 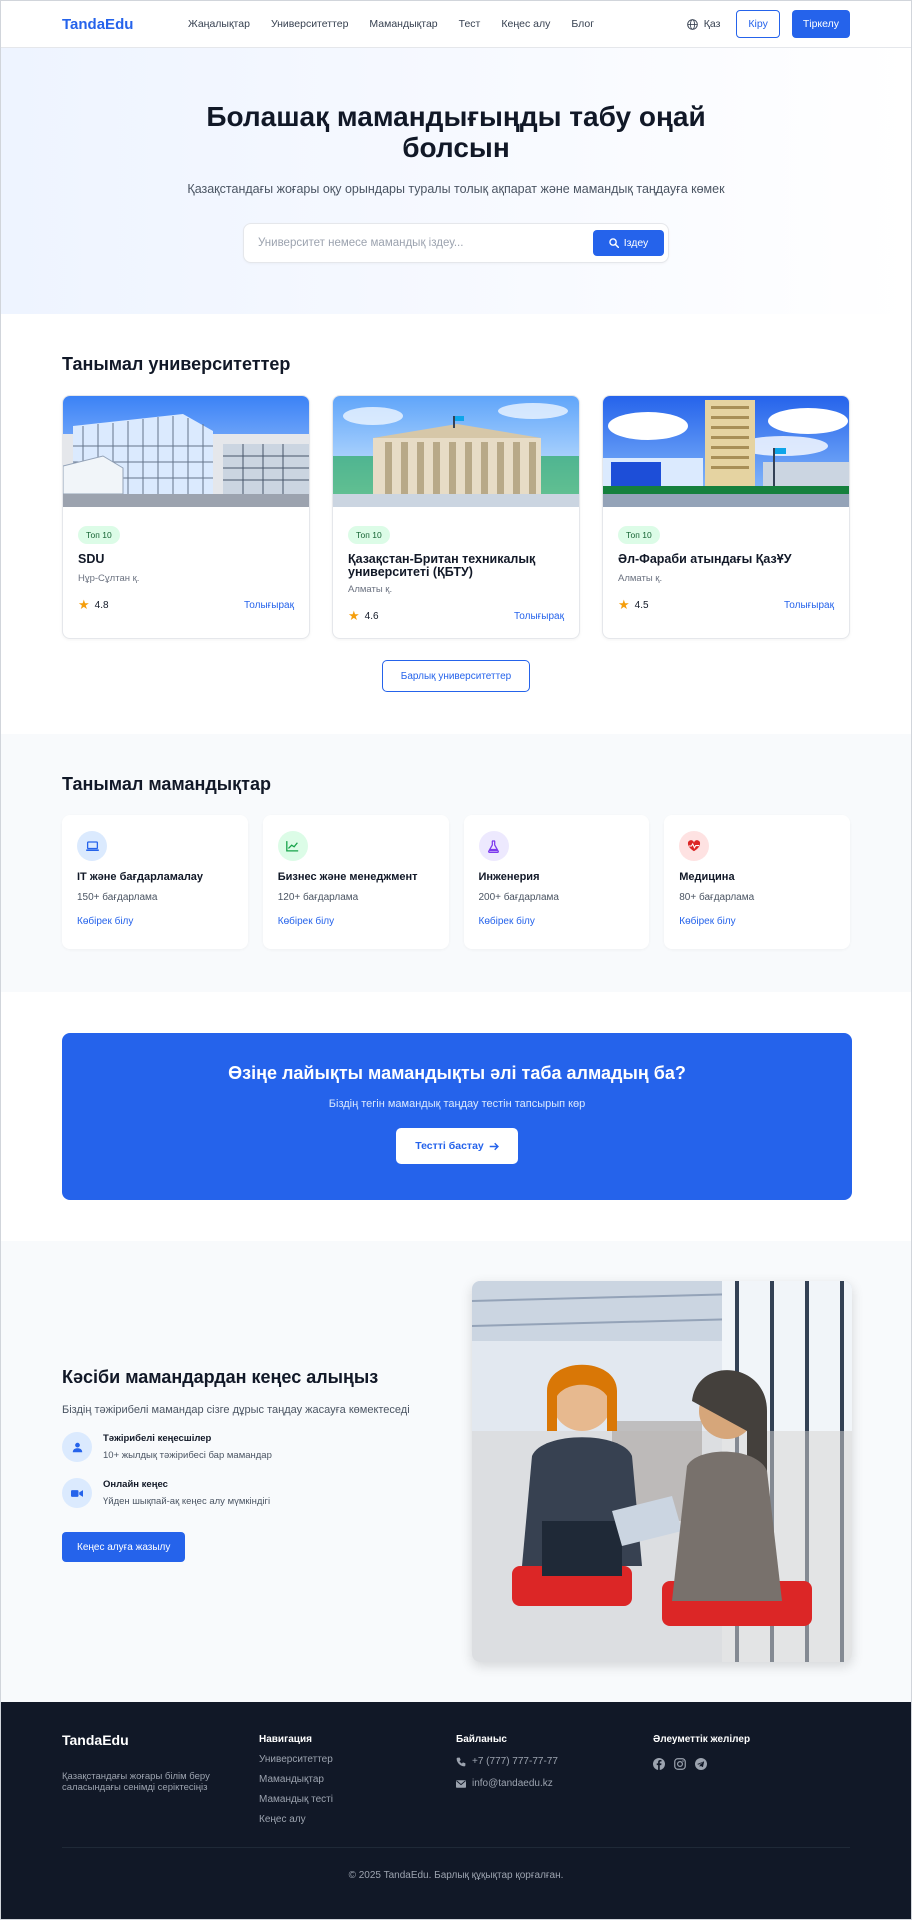 I want to click on specialty-count: 200+ бағдарлама, so click(x=518, y=897).